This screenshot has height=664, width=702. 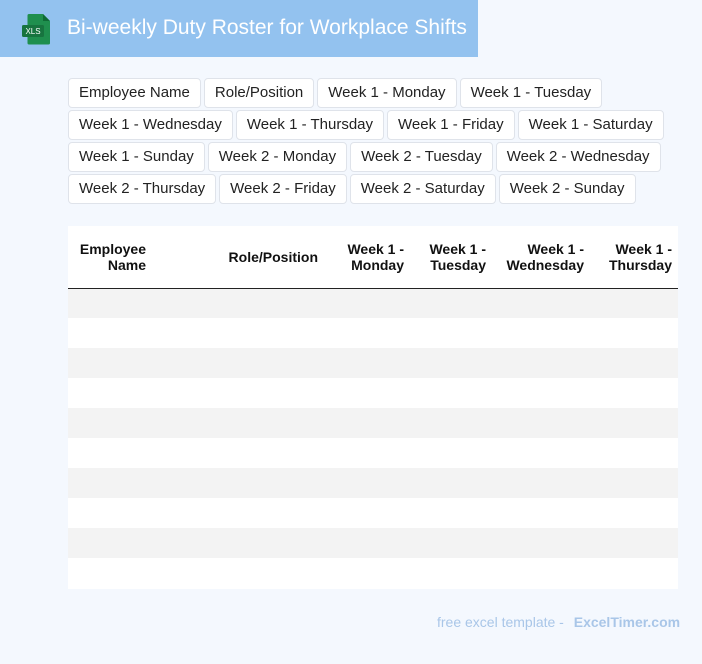 What do you see at coordinates (277, 157) in the screenshot?
I see `field-chip: Week 2 - Monday` at bounding box center [277, 157].